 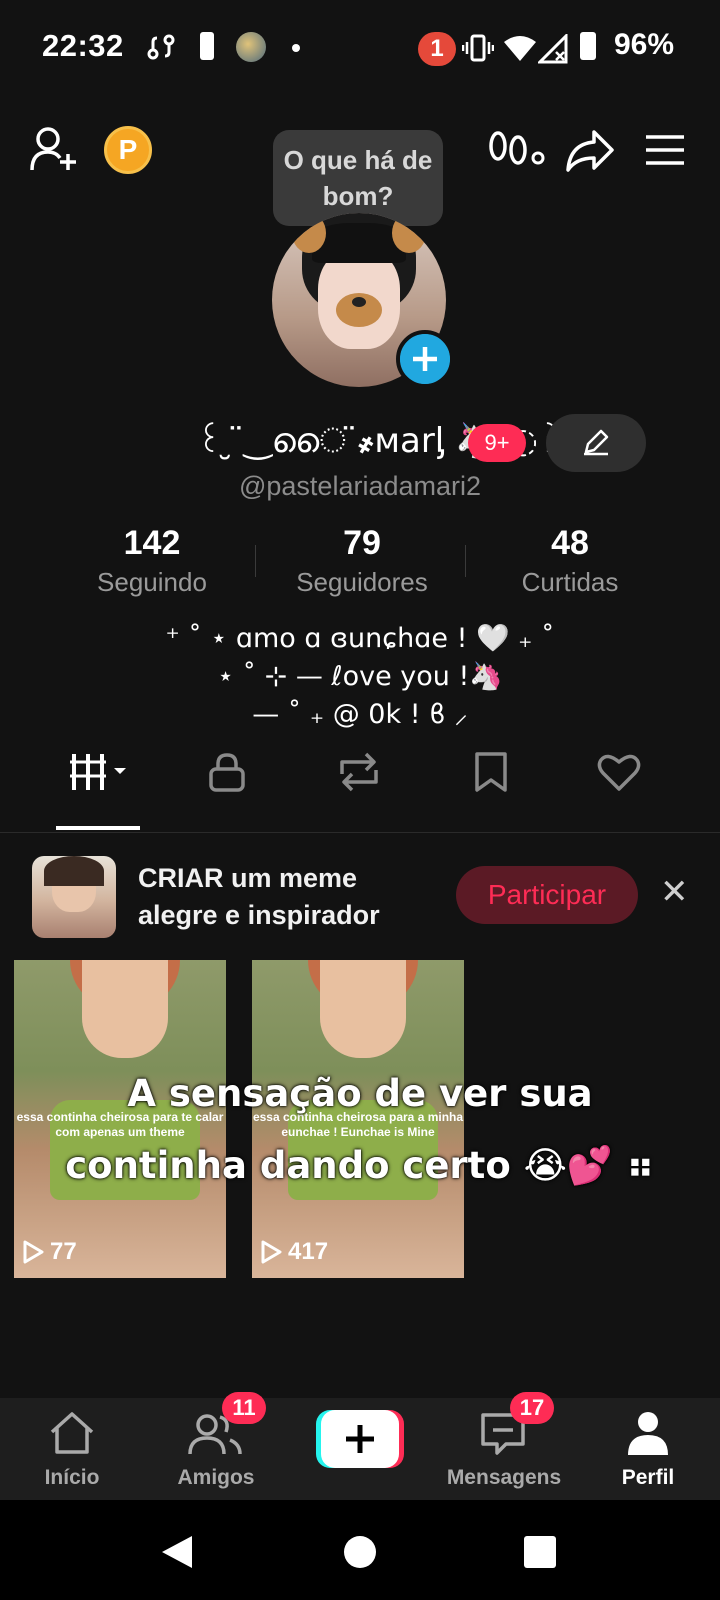 I want to click on content-tabs, so click(x=360, y=792).